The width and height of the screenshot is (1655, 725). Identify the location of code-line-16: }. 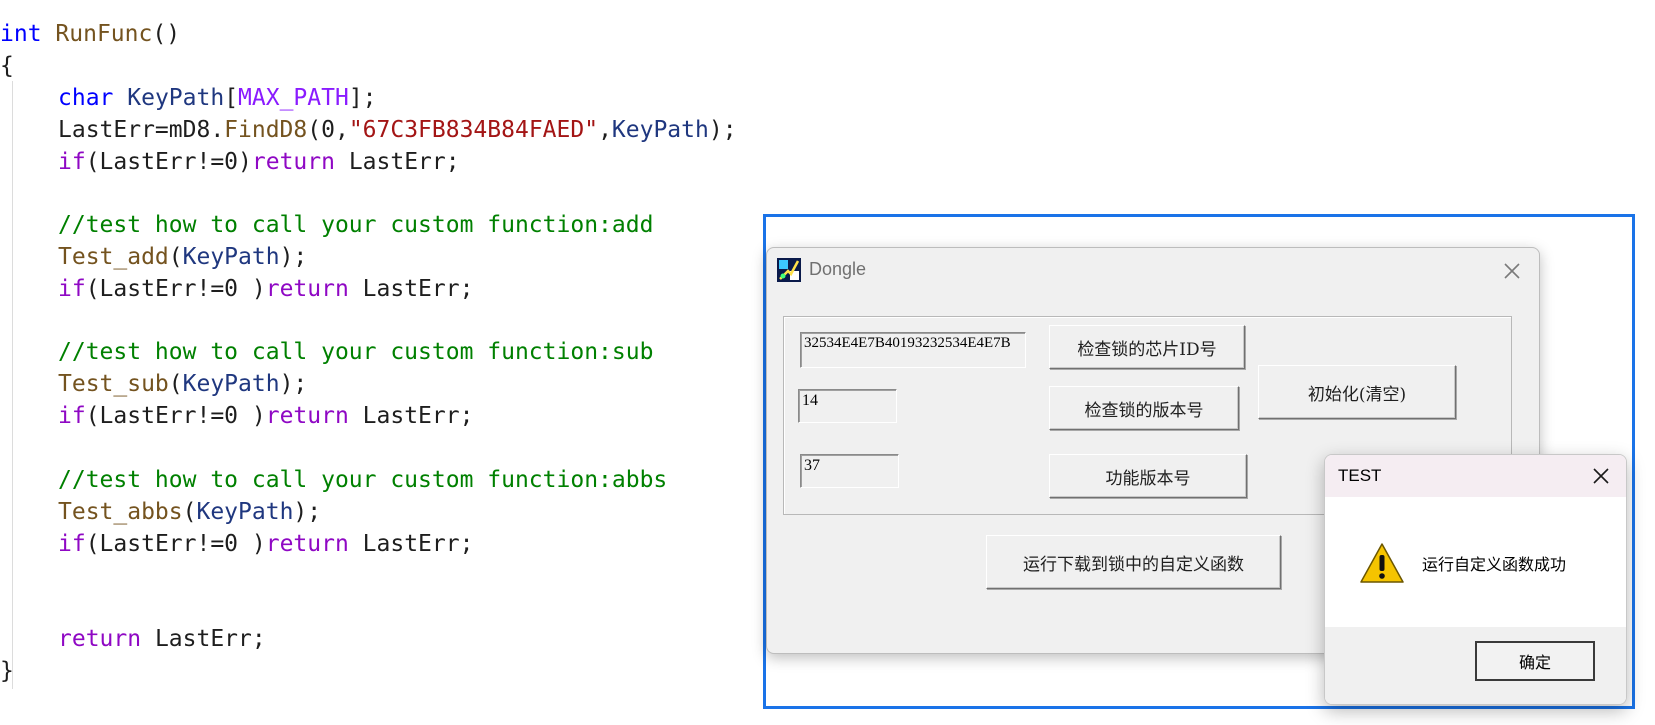
(7, 671).